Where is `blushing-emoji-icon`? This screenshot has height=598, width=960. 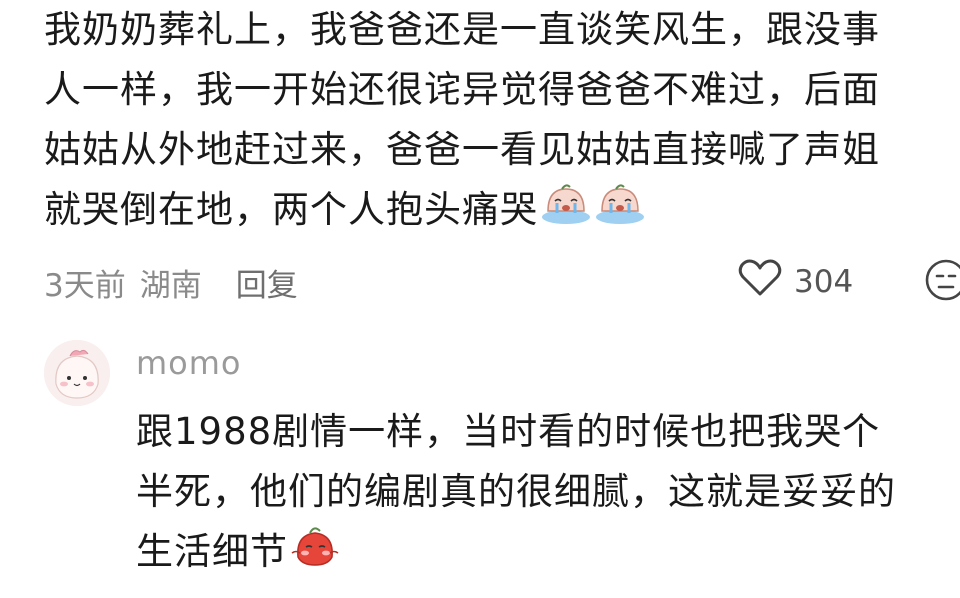
blushing-emoji-icon is located at coordinates (315, 554).